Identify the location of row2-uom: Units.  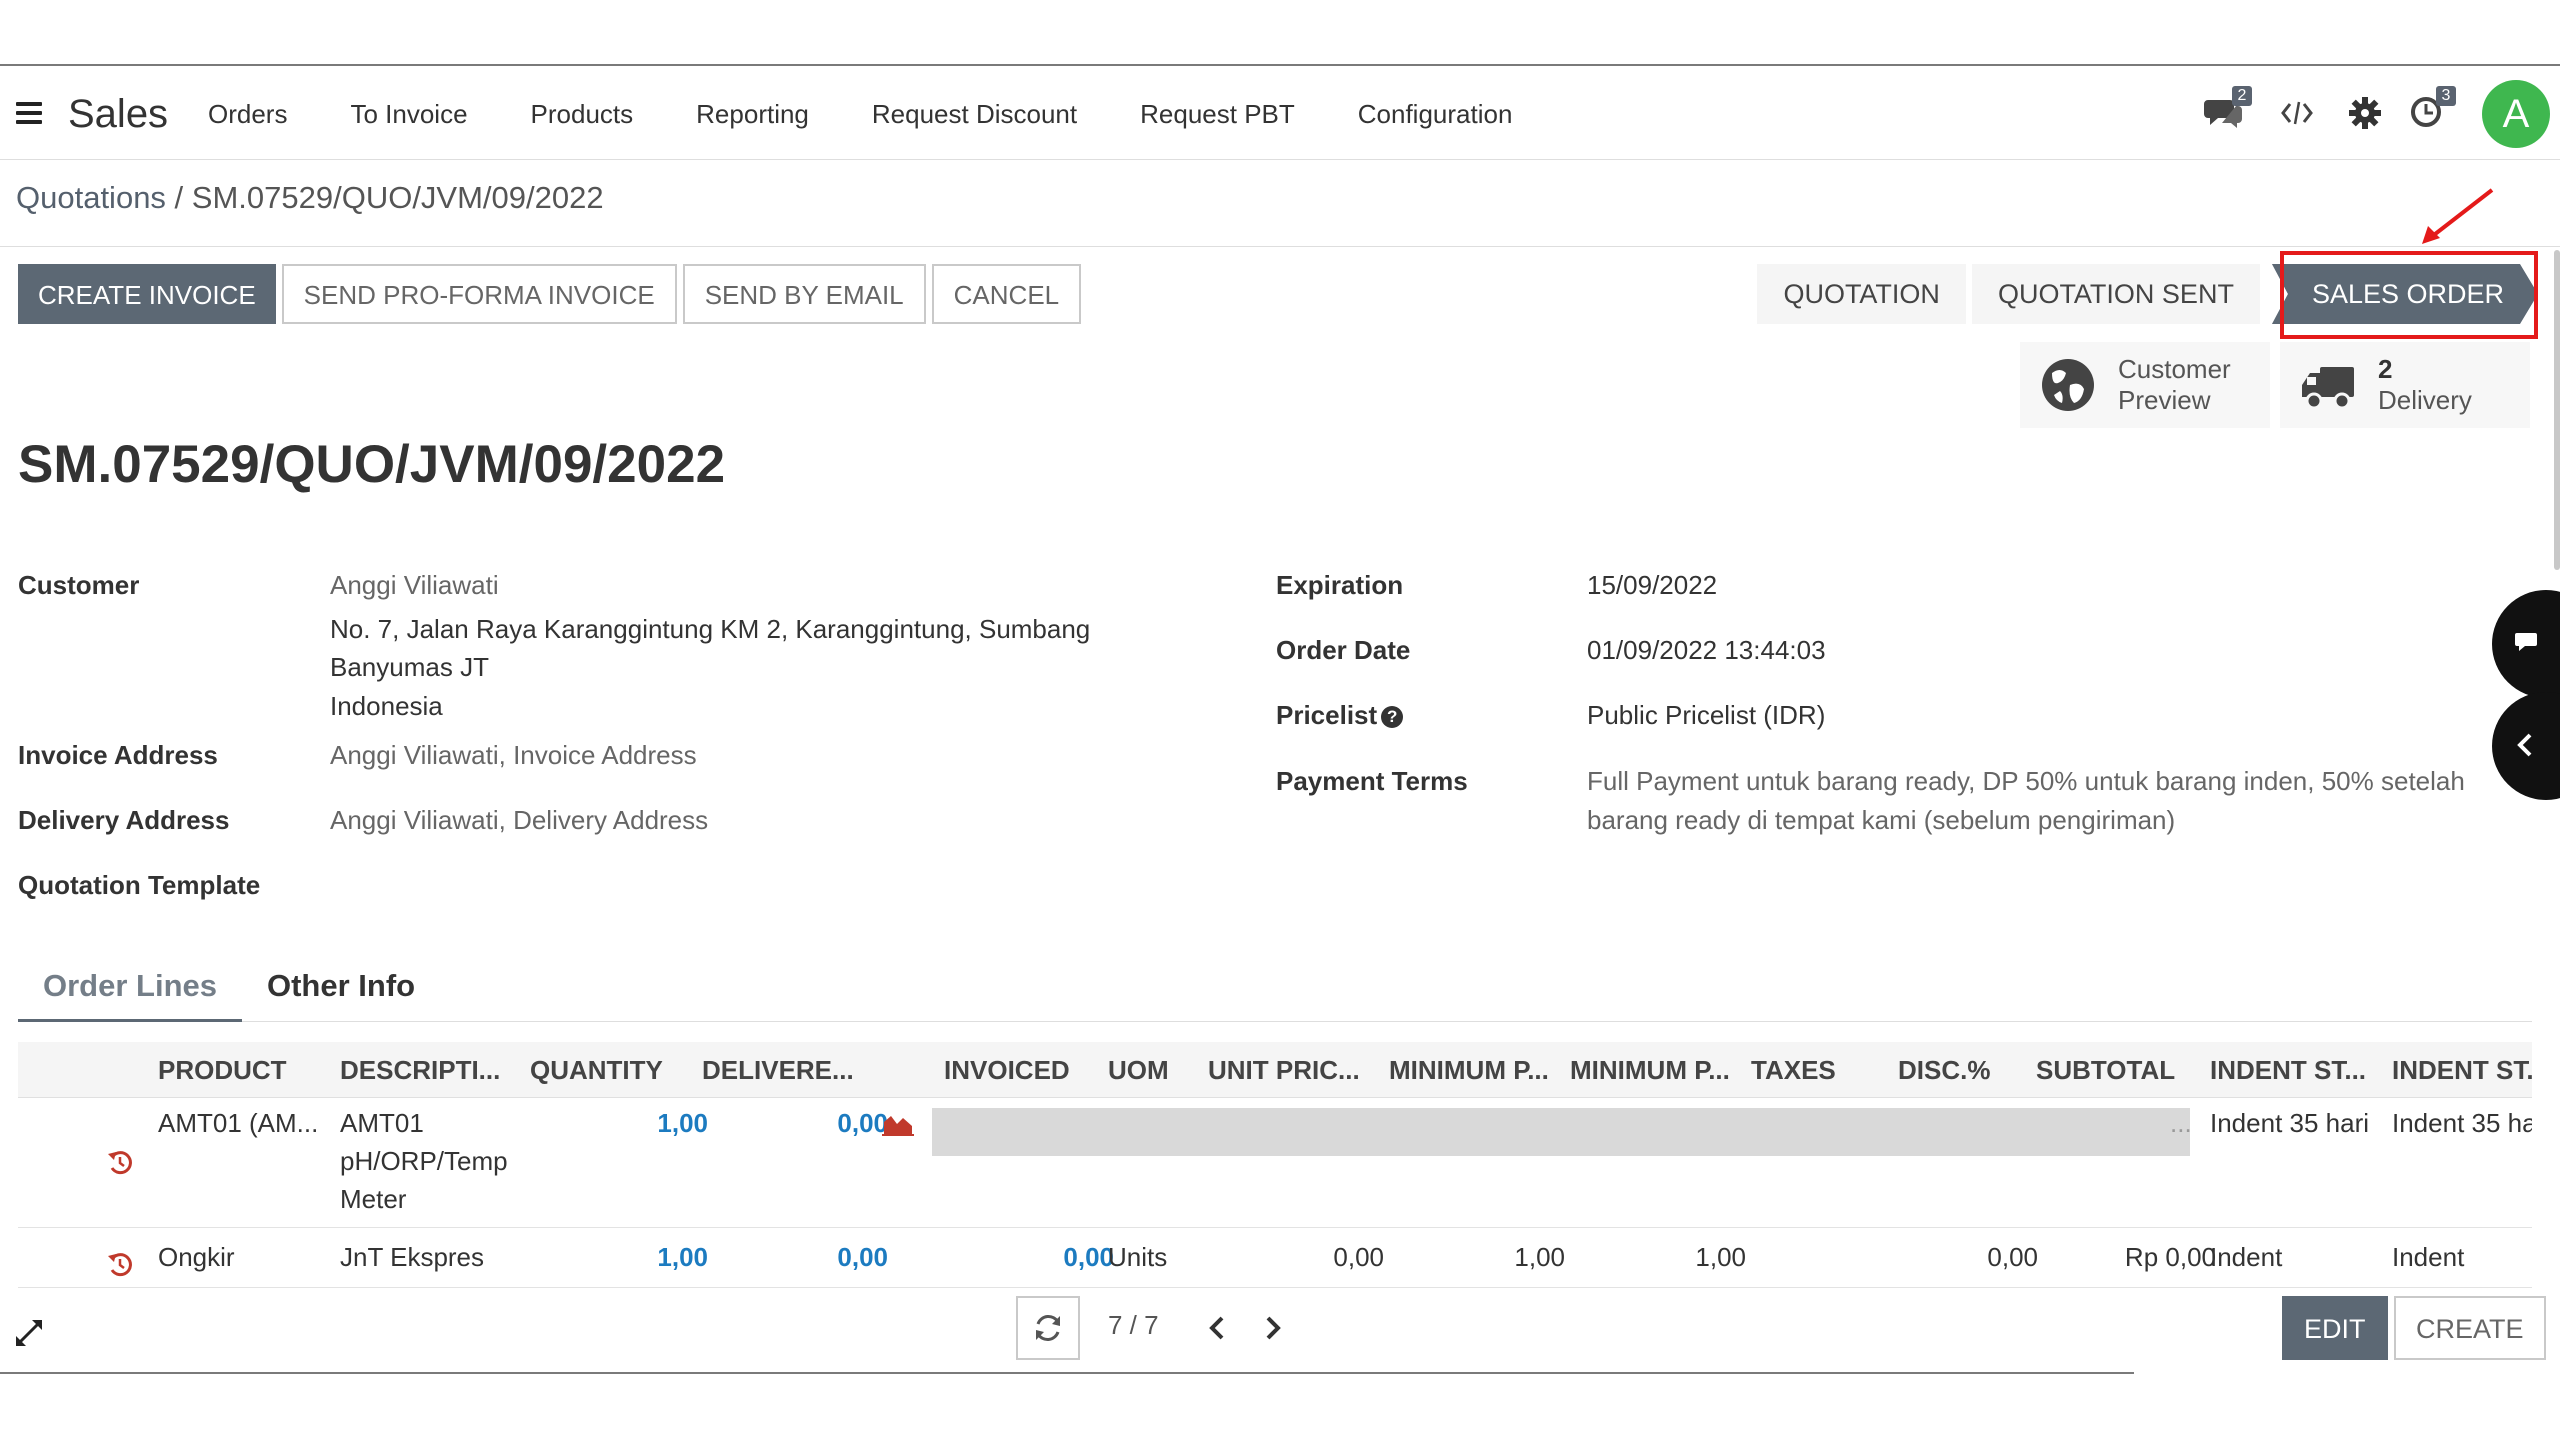
(1138, 1257).